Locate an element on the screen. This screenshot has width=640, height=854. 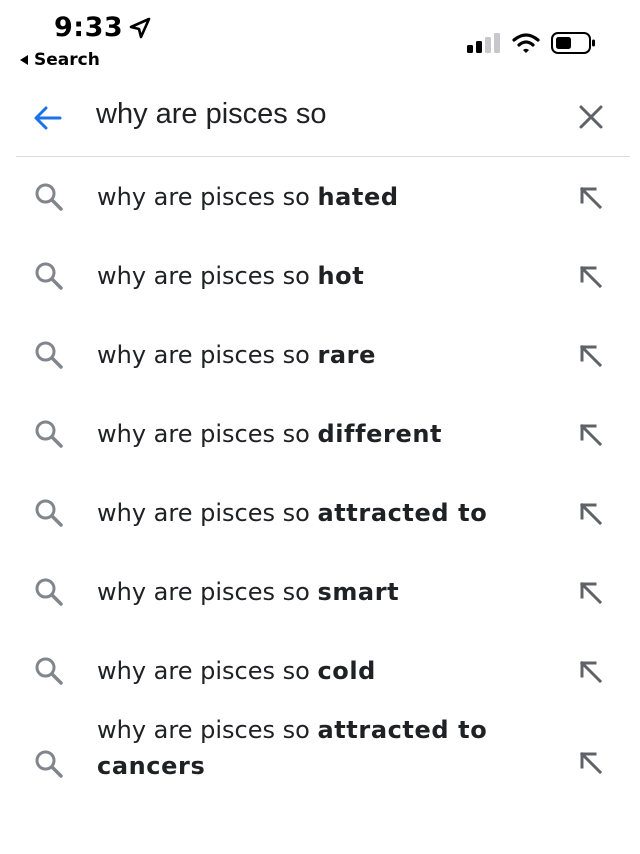
suggestion-completion: cold is located at coordinates (346, 671).